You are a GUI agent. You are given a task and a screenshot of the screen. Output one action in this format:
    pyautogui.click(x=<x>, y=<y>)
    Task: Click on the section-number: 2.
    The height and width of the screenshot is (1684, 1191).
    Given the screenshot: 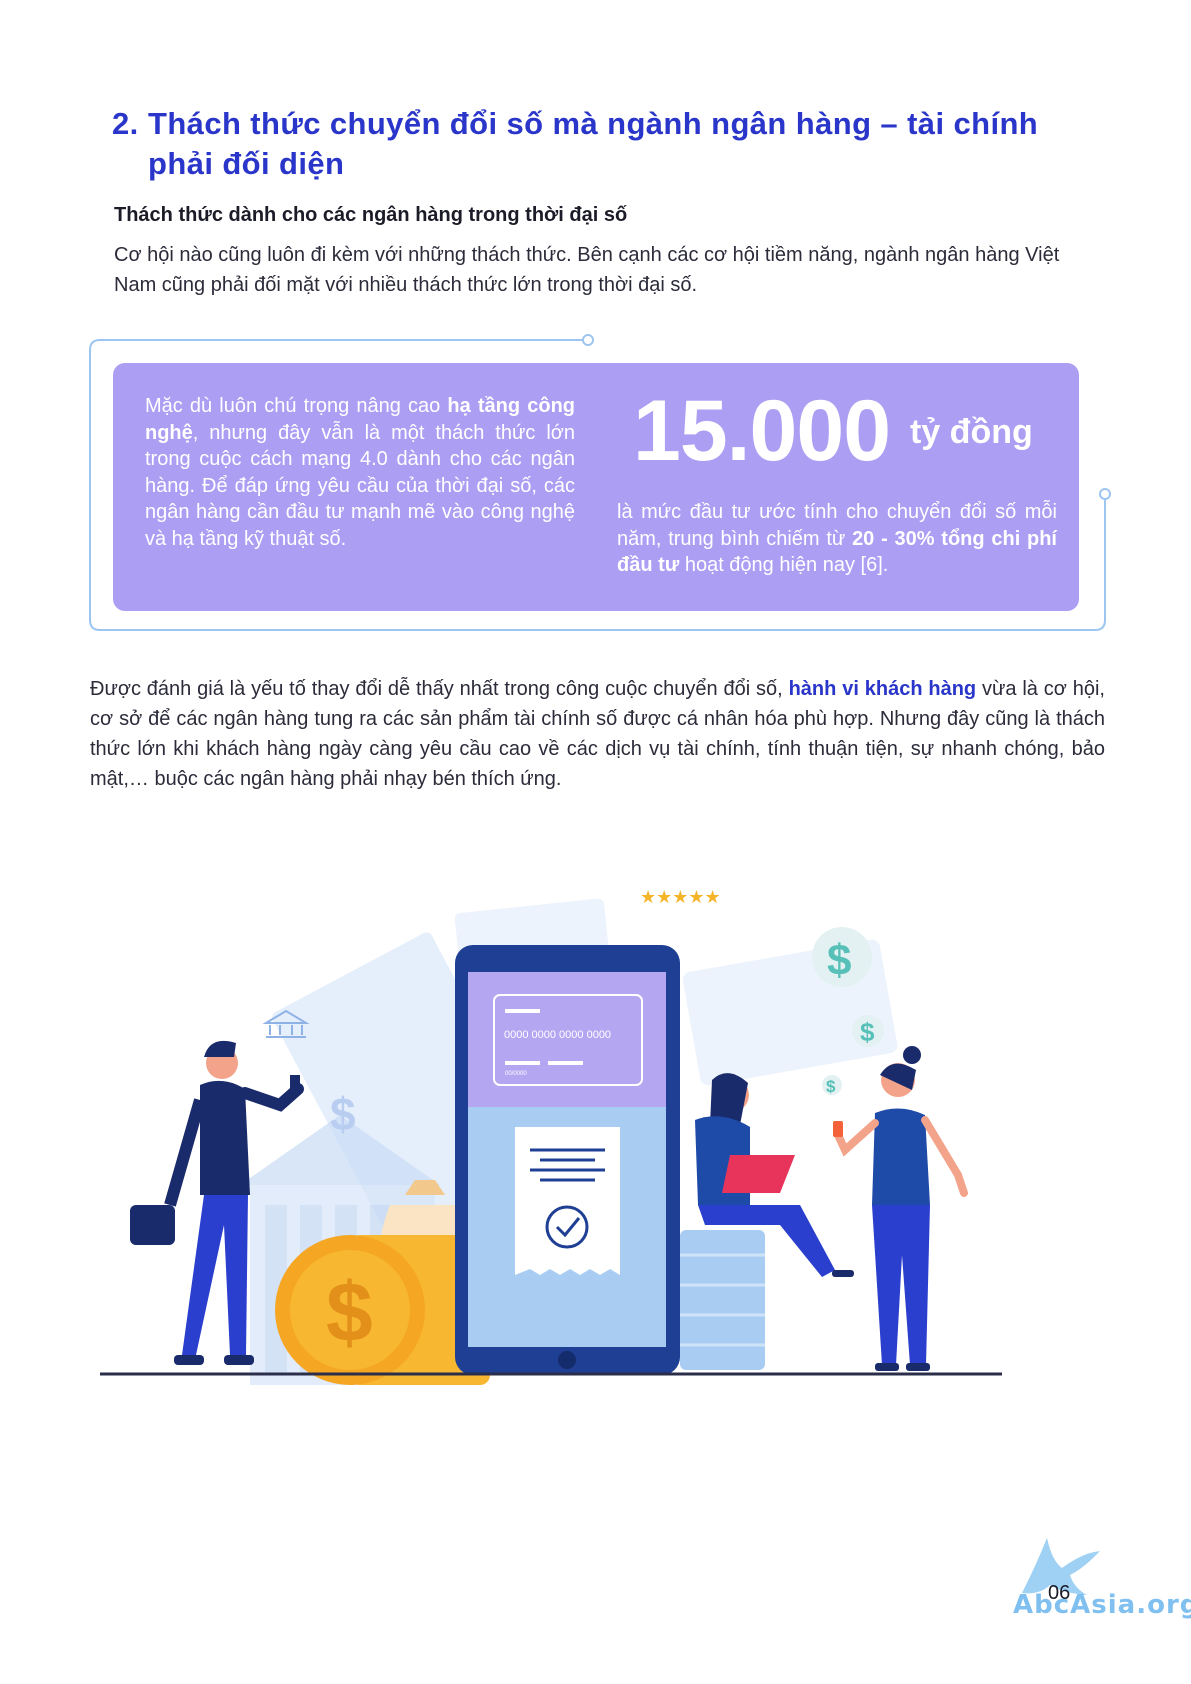 What is the action you would take?
    pyautogui.click(x=125, y=123)
    